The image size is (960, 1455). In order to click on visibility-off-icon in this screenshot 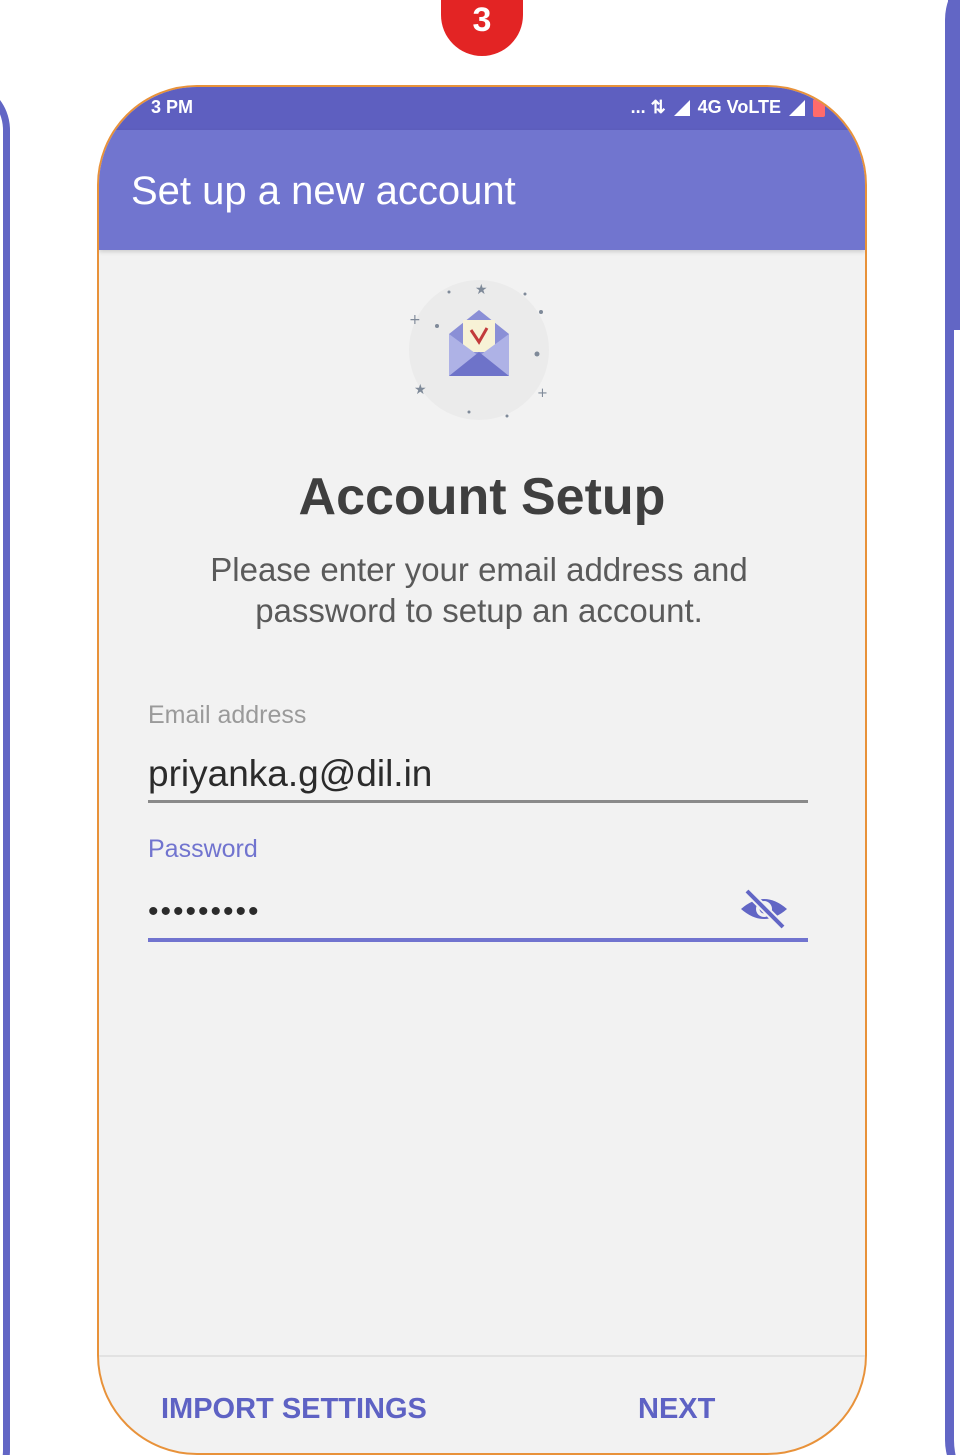, I will do `click(764, 909)`.